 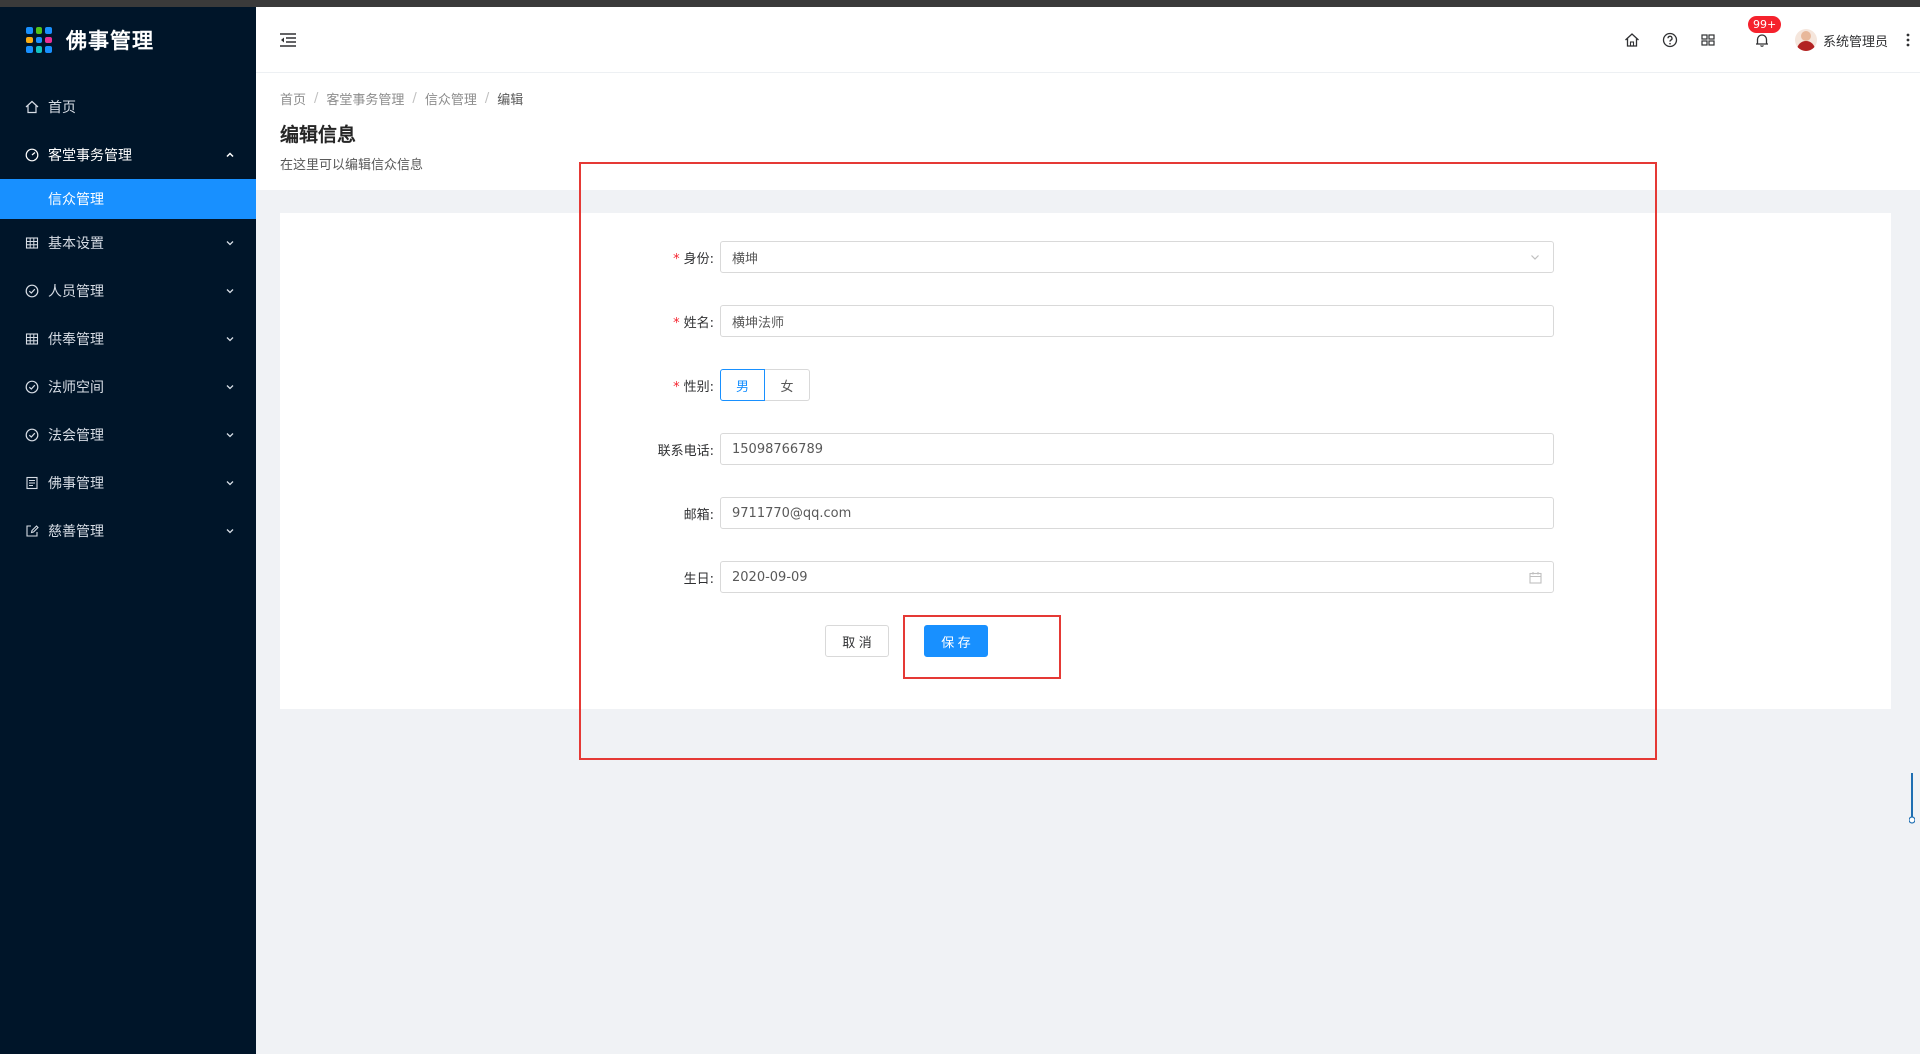 I want to click on sidebar-item-charity: 慈善管理, so click(x=128, y=531).